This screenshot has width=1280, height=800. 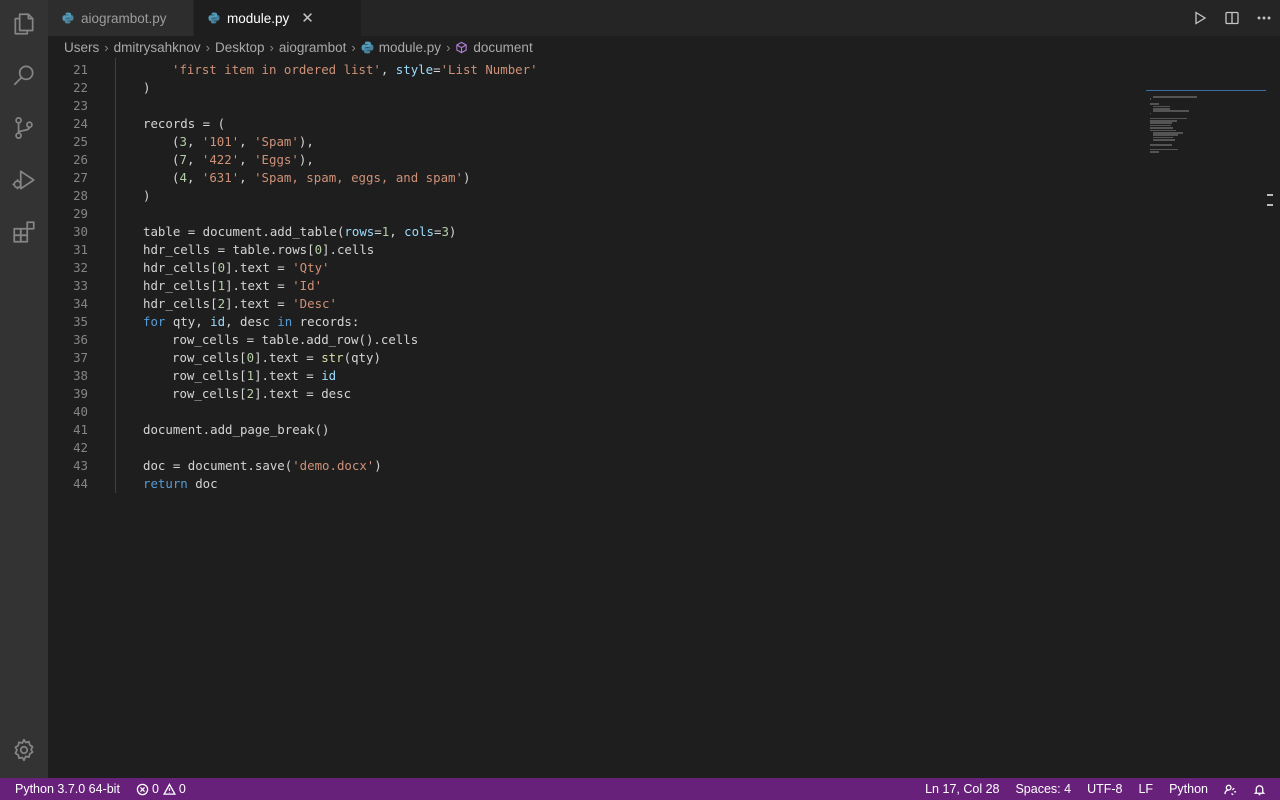 I want to click on warning-icon, so click(x=169, y=788).